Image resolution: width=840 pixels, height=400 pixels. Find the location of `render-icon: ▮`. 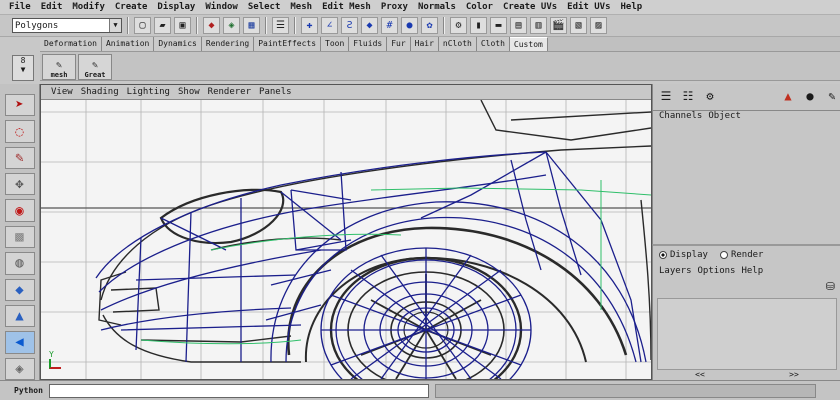

render-icon: ▮ is located at coordinates (478, 25).